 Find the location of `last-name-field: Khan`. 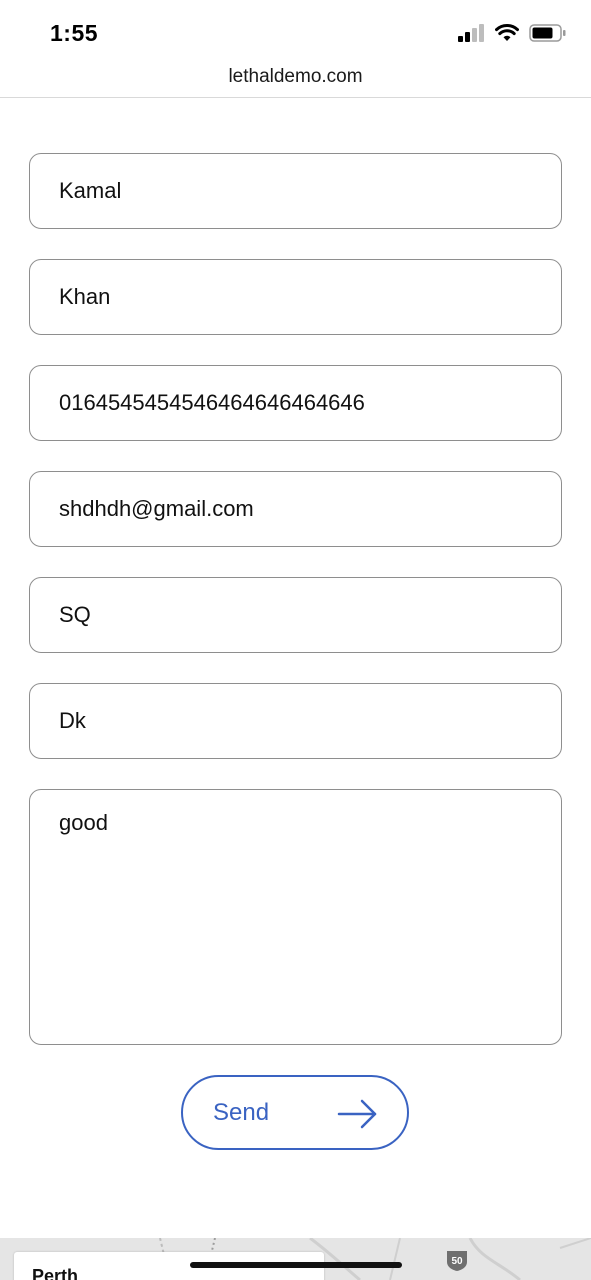

last-name-field: Khan is located at coordinates (295, 297).